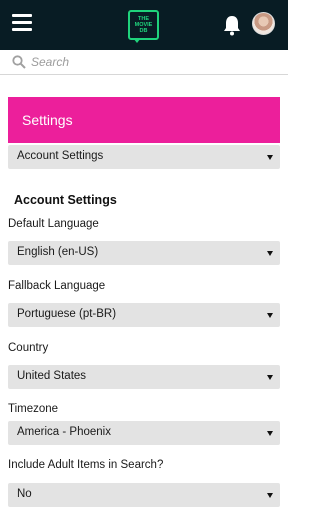 The height and width of the screenshot is (512, 320). What do you see at coordinates (33, 409) in the screenshot?
I see `timezone-label: Timezone` at bounding box center [33, 409].